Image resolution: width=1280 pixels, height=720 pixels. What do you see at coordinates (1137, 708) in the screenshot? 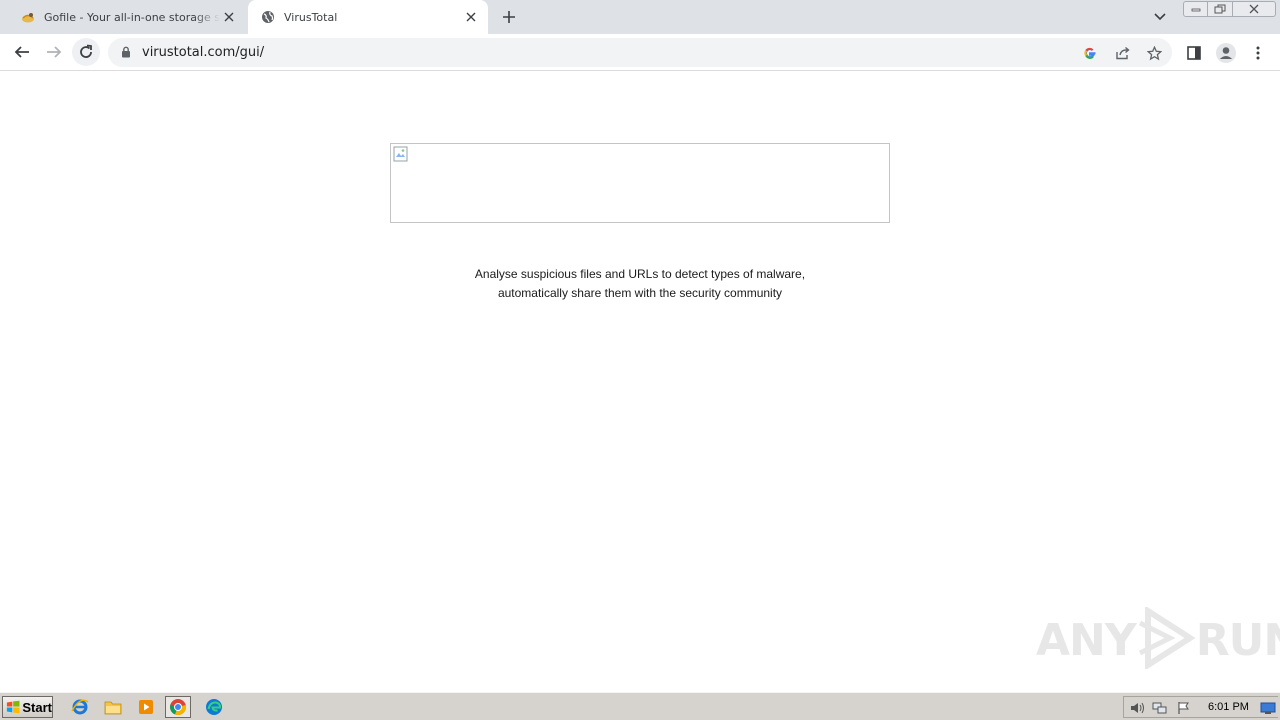
I see `volume-icon` at bounding box center [1137, 708].